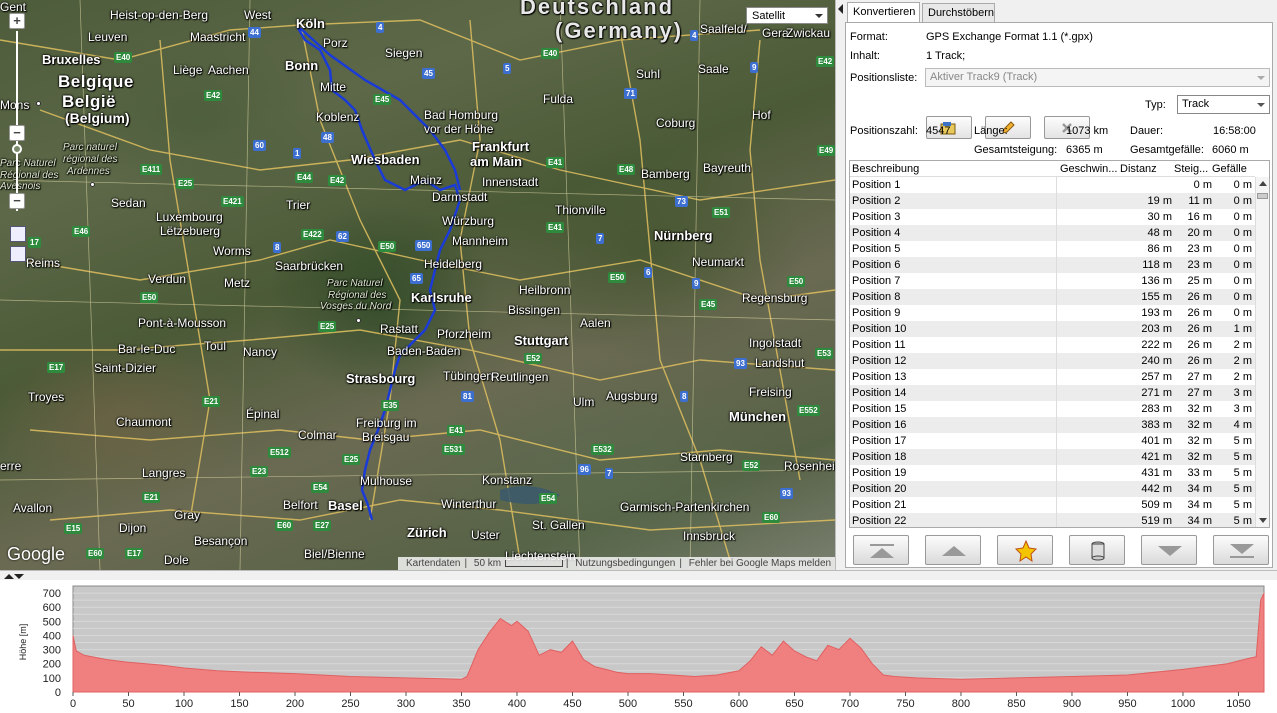 This screenshot has width=1277, height=713. Describe the element at coordinates (1052, 345) in the screenshot. I see `table-row: Position 11 222 m 26 m 2 m` at that location.